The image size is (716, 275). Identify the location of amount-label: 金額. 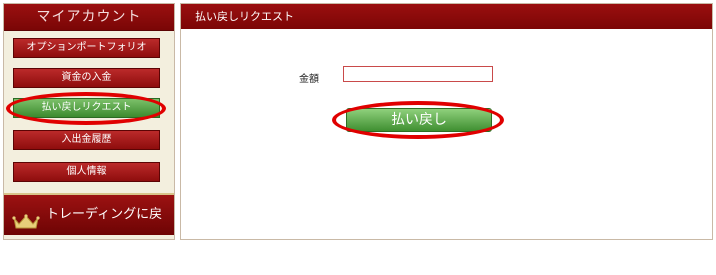
(309, 79).